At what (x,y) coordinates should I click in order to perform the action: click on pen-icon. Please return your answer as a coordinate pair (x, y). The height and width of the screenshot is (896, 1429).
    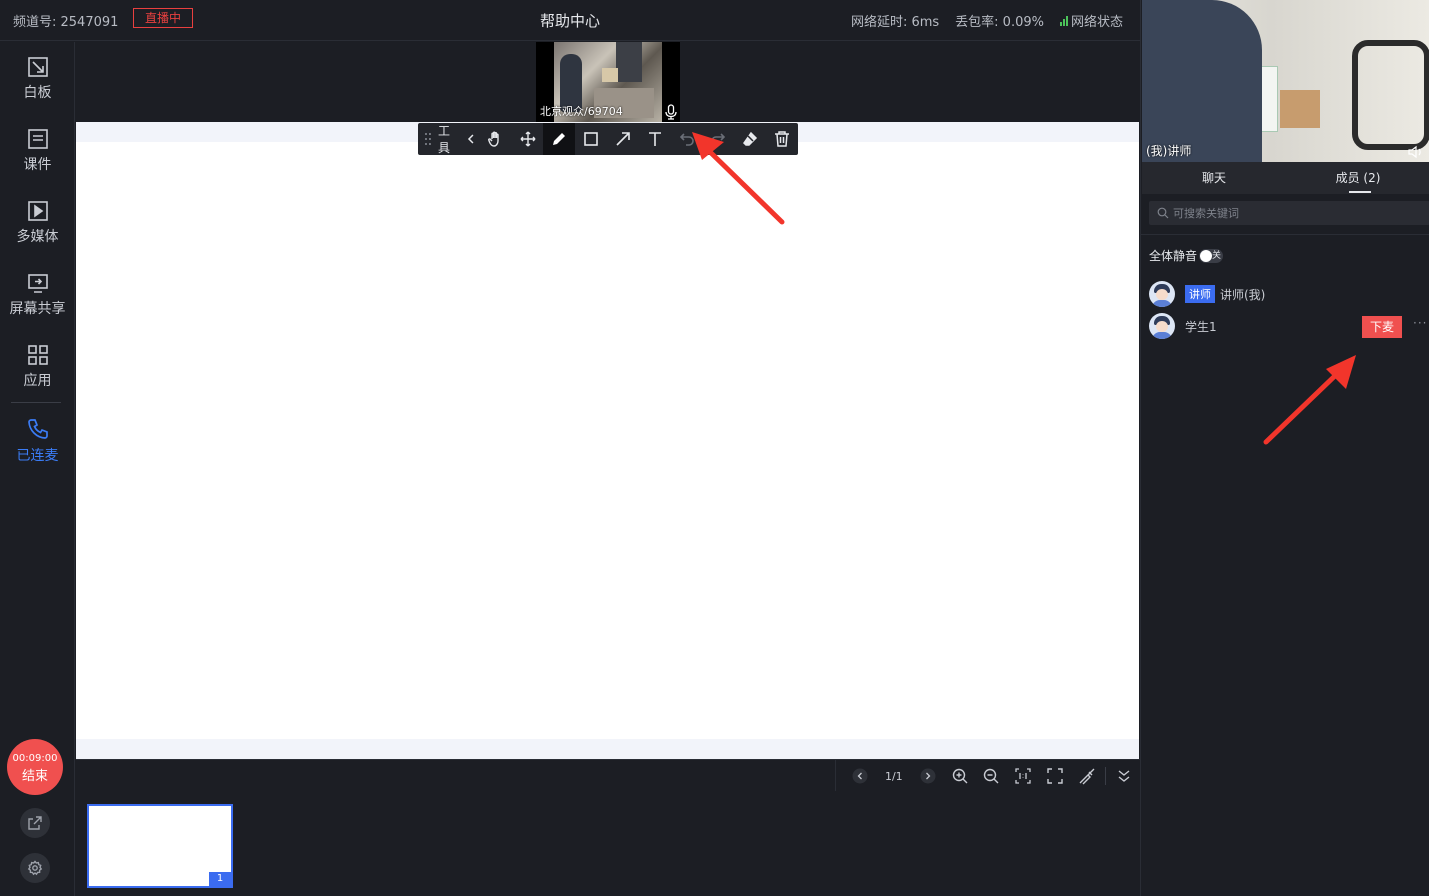
    Looking at the image, I should click on (559, 139).